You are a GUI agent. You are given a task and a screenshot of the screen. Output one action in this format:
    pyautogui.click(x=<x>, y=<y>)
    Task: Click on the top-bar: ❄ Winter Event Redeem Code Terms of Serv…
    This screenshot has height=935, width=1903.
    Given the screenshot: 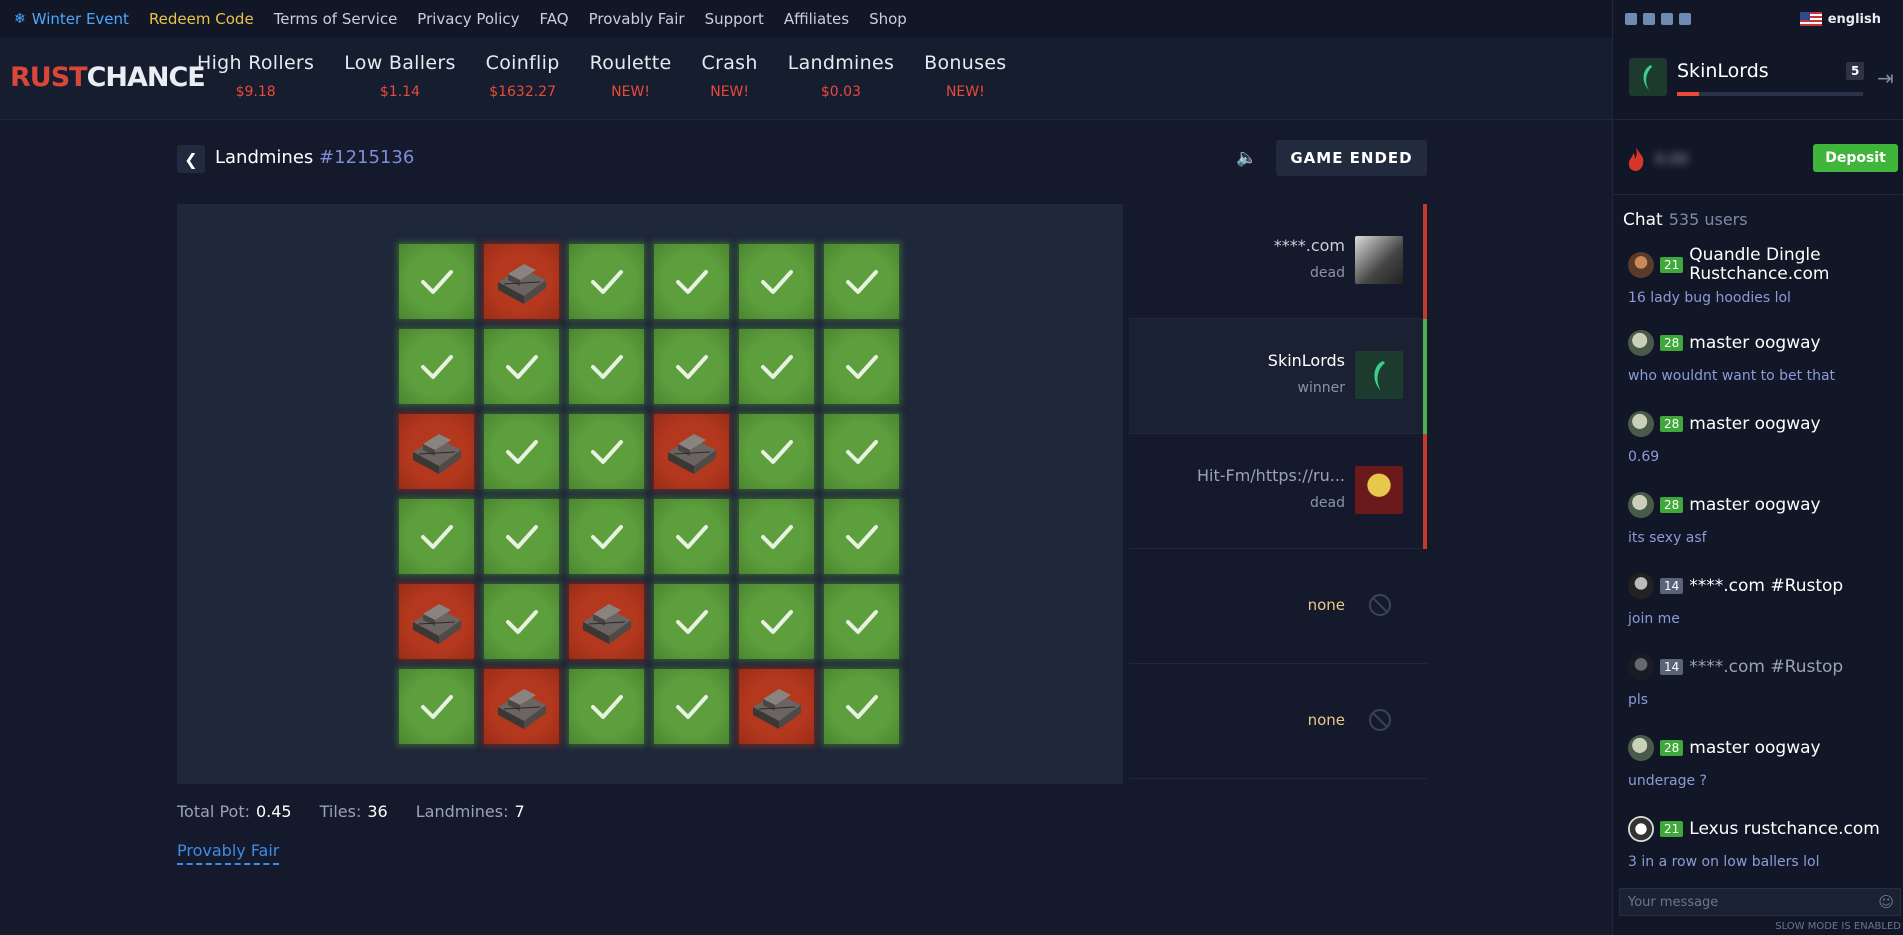 What is the action you would take?
    pyautogui.click(x=806, y=19)
    